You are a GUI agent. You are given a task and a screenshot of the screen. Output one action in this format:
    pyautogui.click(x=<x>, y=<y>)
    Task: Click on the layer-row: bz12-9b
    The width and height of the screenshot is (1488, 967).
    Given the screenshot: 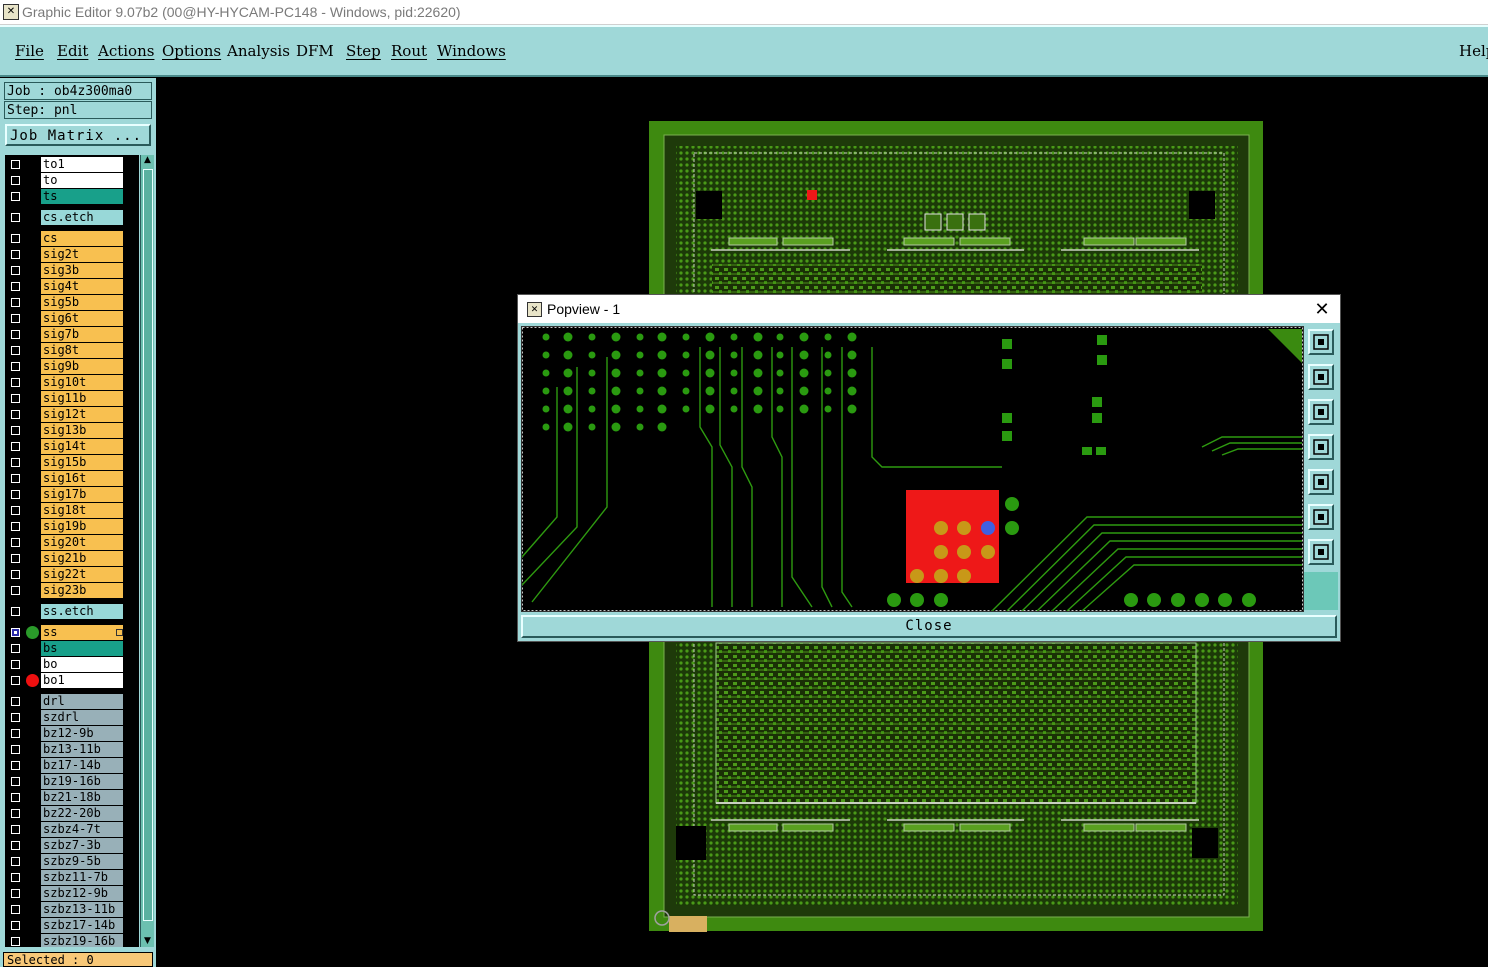 What is the action you would take?
    pyautogui.click(x=72, y=734)
    